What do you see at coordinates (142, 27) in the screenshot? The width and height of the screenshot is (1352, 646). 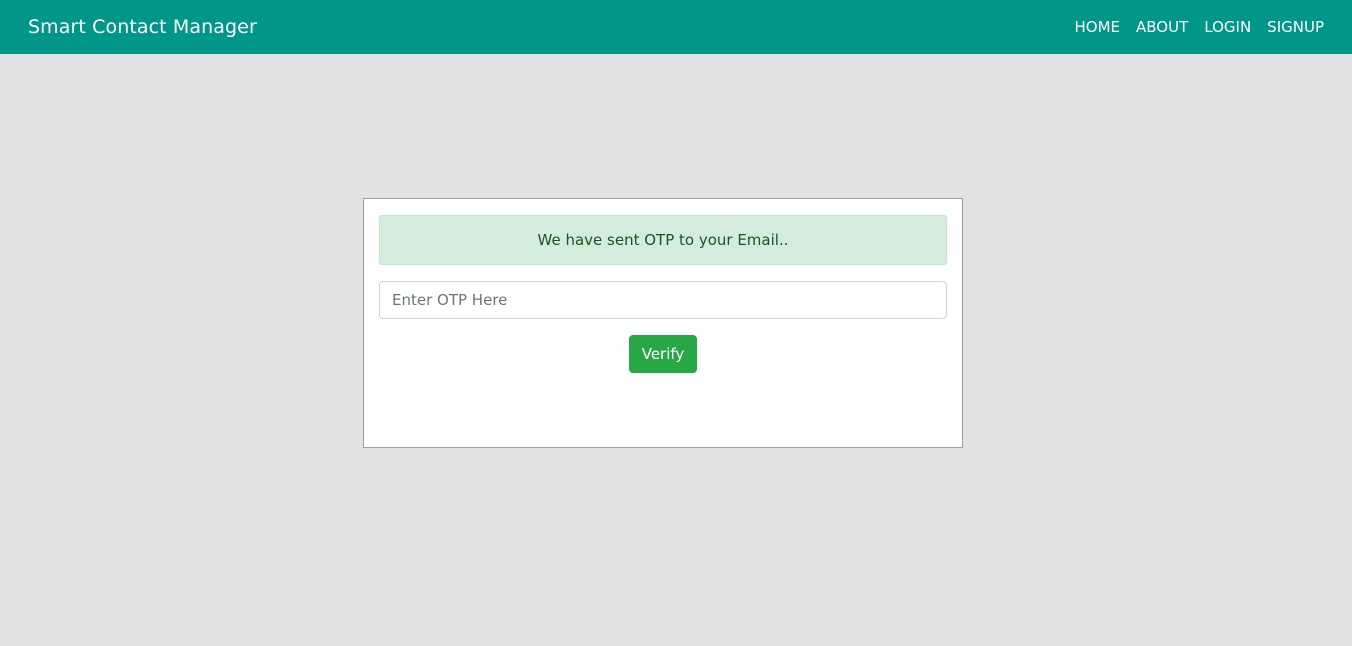 I see `brand-link: Smart Contact Manager` at bounding box center [142, 27].